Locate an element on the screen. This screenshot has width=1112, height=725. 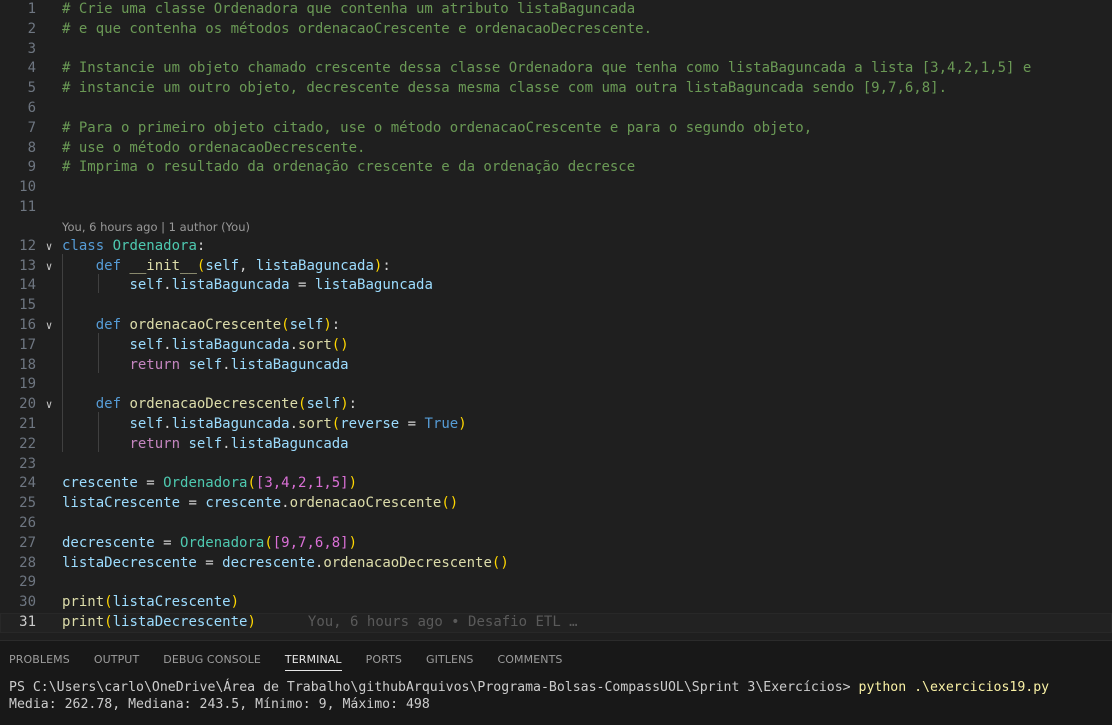
code-line: 6 is located at coordinates (556, 109).